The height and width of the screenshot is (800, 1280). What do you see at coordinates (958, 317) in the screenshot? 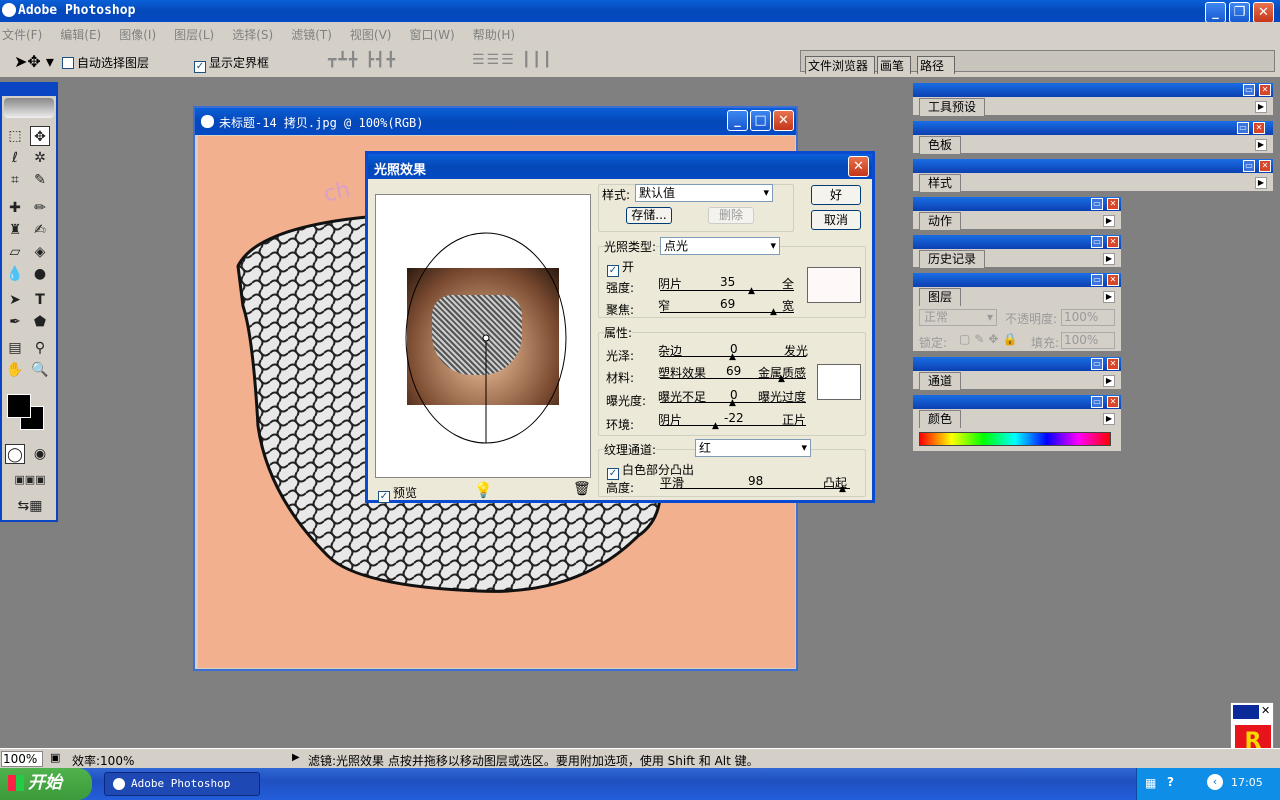
I see `blend-mode-select: 正常 ▾` at bounding box center [958, 317].